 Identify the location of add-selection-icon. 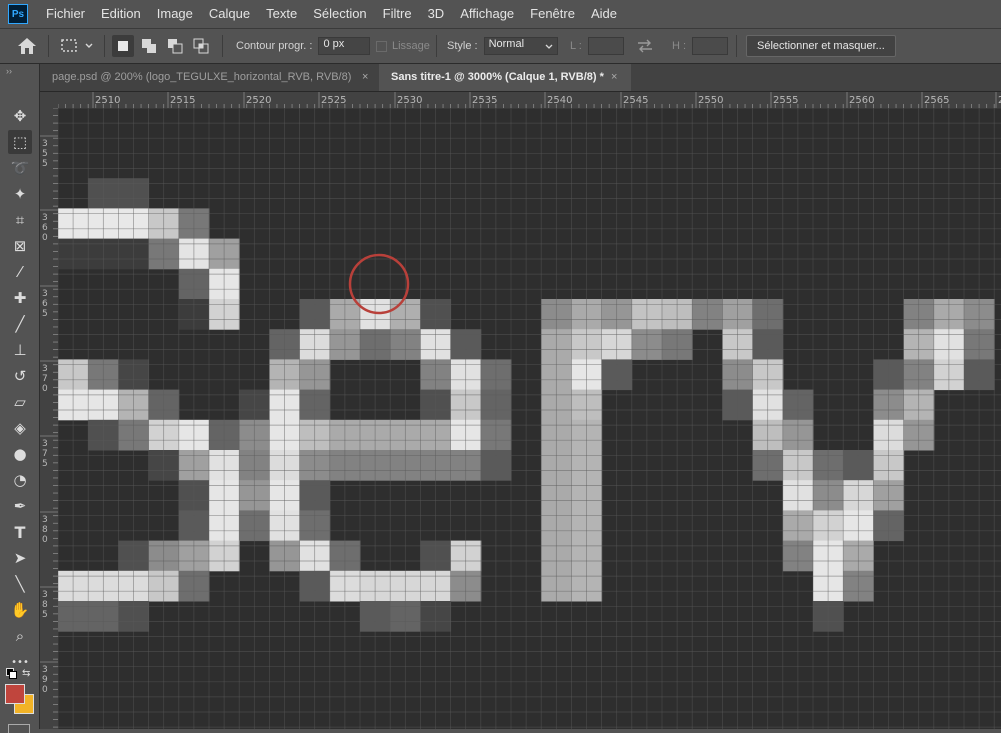
(149, 46).